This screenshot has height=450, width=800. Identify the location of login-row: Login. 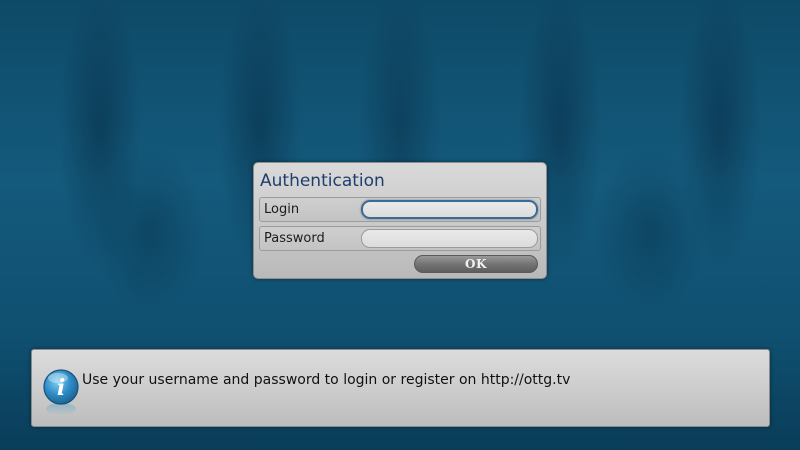
(400, 209).